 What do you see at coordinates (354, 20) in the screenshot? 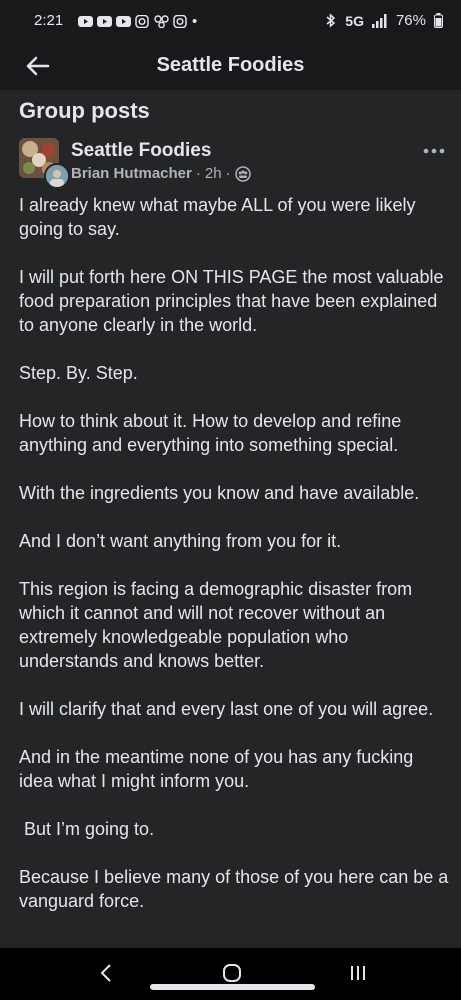
I see `network-type: 5G` at bounding box center [354, 20].